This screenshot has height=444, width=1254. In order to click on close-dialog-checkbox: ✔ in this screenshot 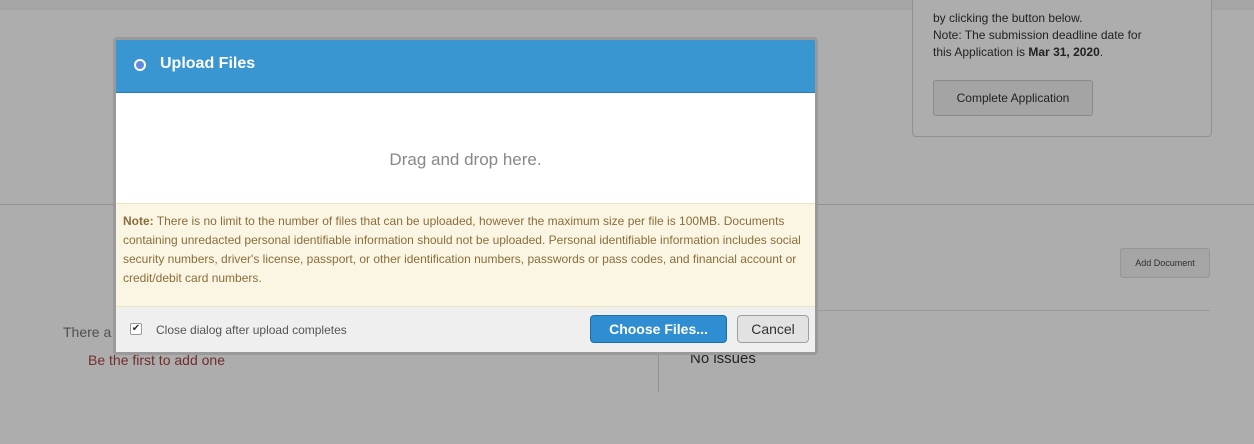, I will do `click(136, 329)`.